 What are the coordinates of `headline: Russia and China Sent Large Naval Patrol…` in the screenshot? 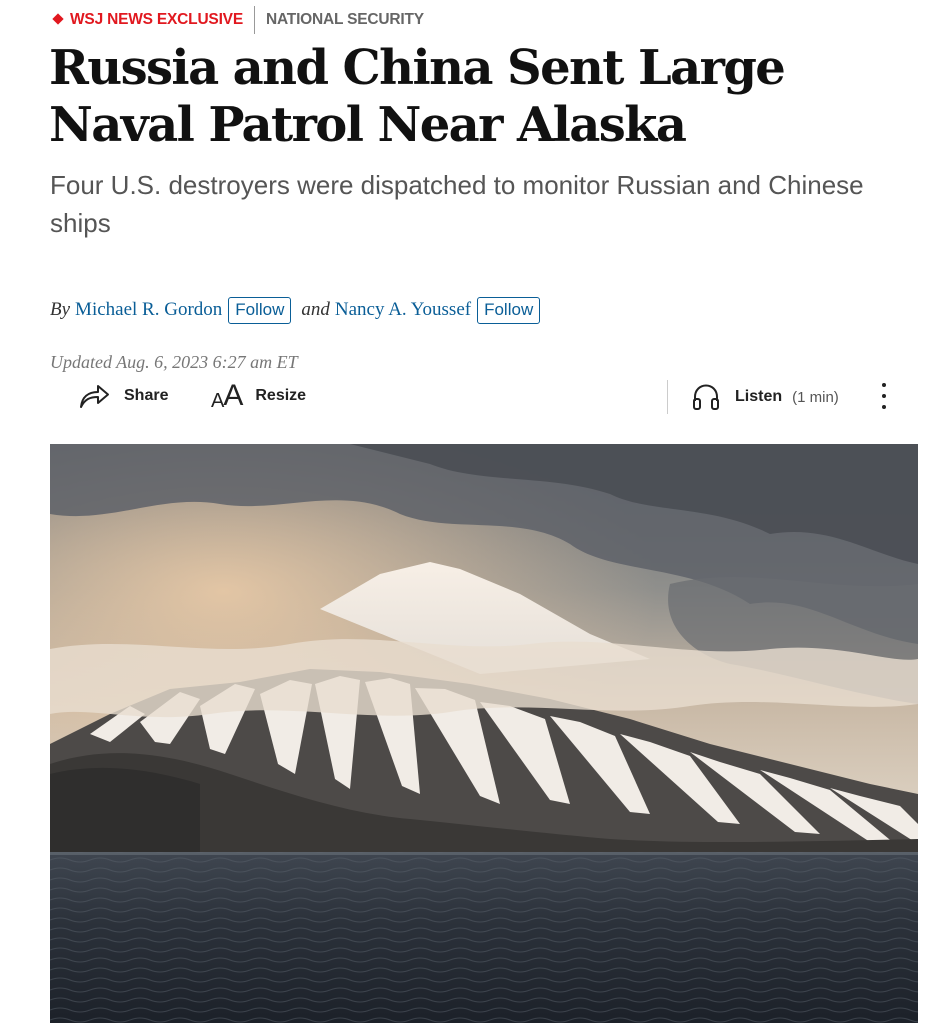 It's located at (417, 96).